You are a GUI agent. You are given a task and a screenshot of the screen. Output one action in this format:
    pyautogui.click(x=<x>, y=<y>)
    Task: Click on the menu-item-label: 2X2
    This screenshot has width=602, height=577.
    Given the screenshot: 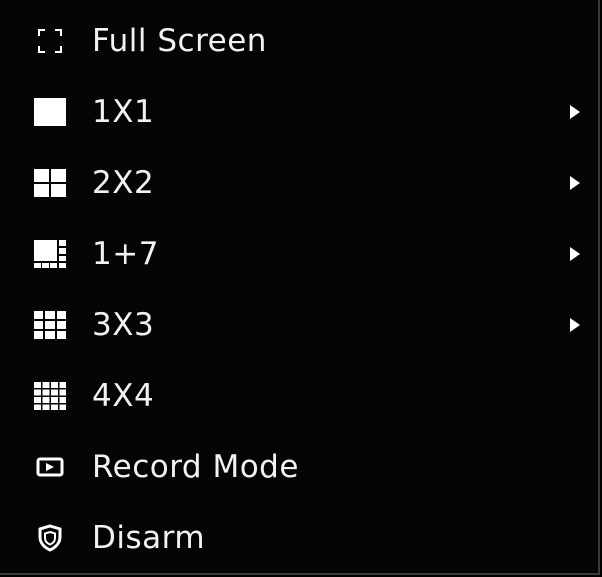 What is the action you would take?
    pyautogui.click(x=123, y=183)
    